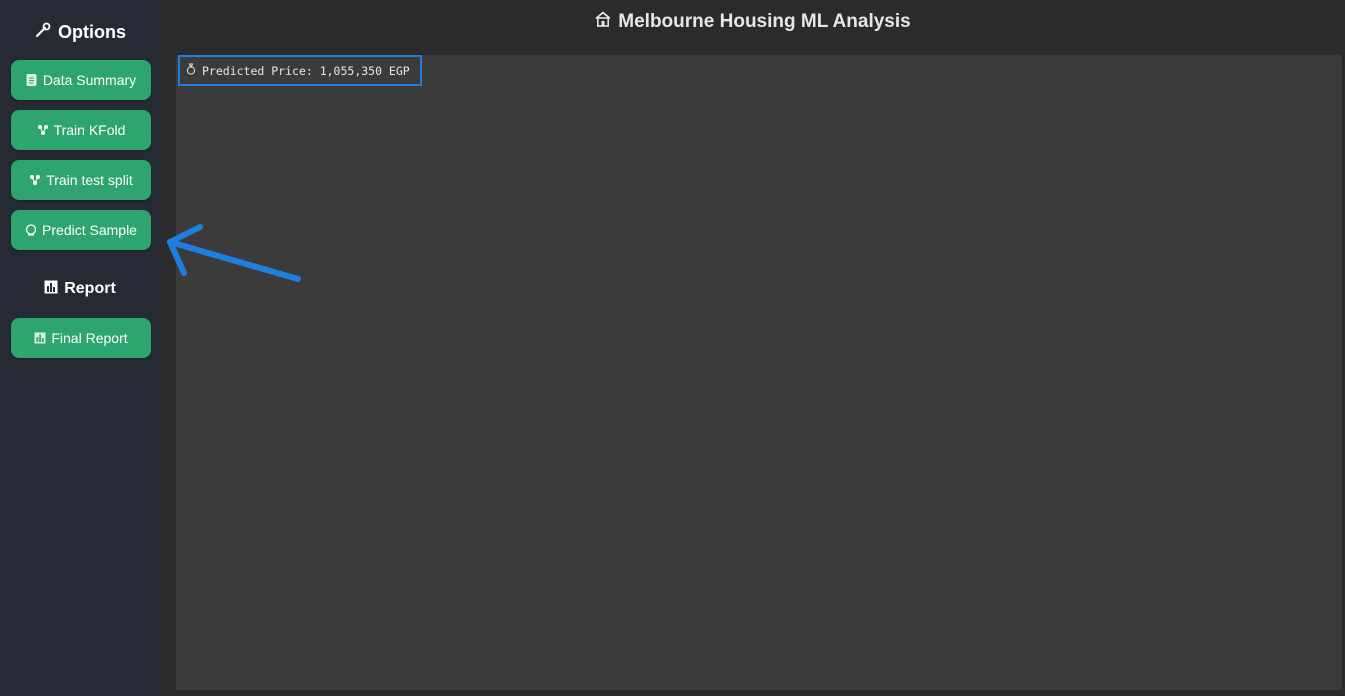 The width and height of the screenshot is (1345, 696). What do you see at coordinates (32, 80) in the screenshot?
I see `document-icon` at bounding box center [32, 80].